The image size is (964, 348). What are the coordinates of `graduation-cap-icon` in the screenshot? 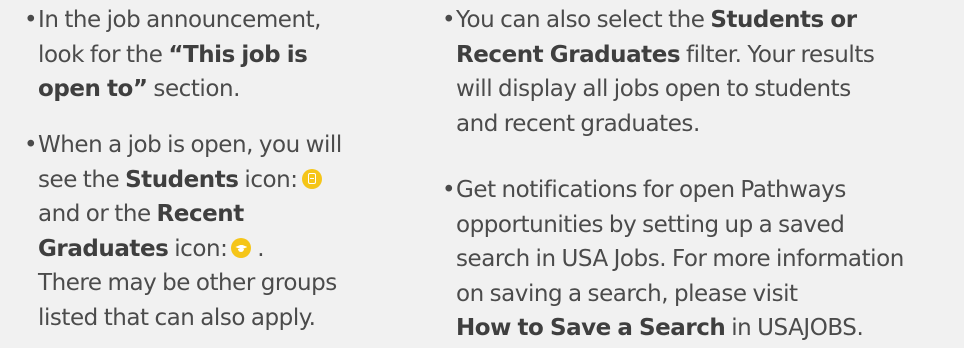 It's located at (241, 247).